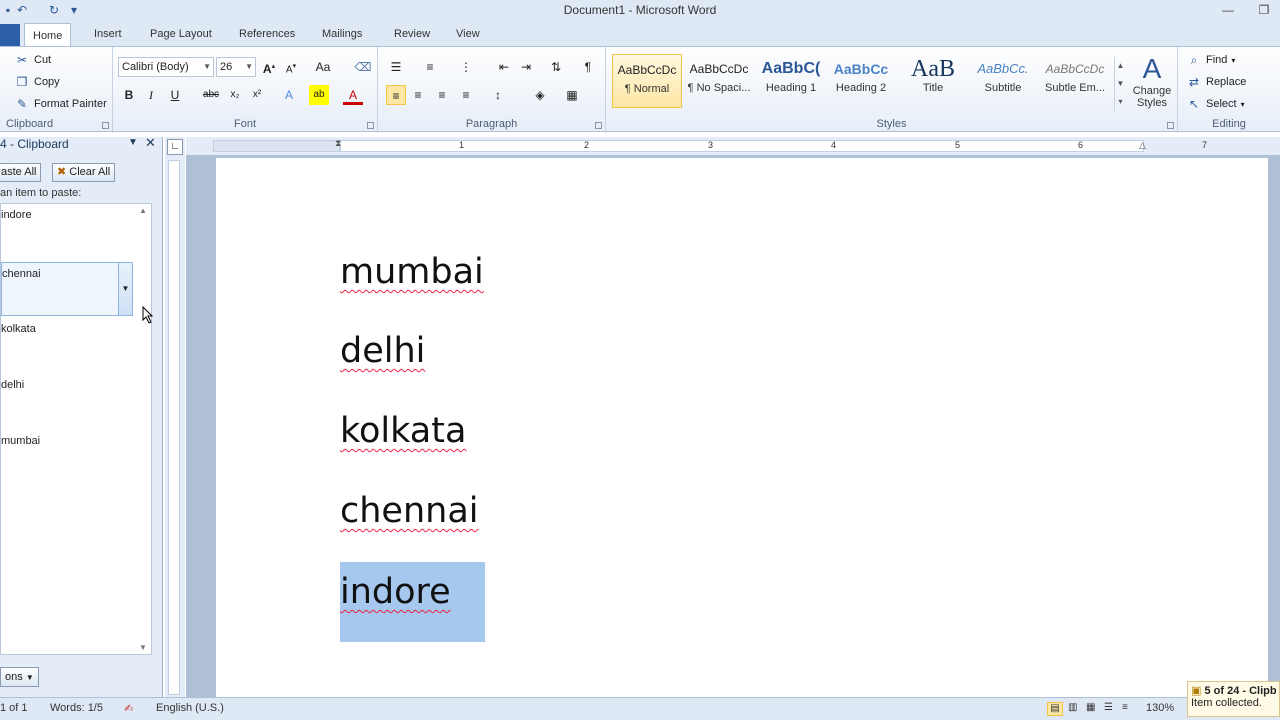 This screenshot has width=1280, height=720. I want to click on restore-icon: ❐, so click(1264, 10).